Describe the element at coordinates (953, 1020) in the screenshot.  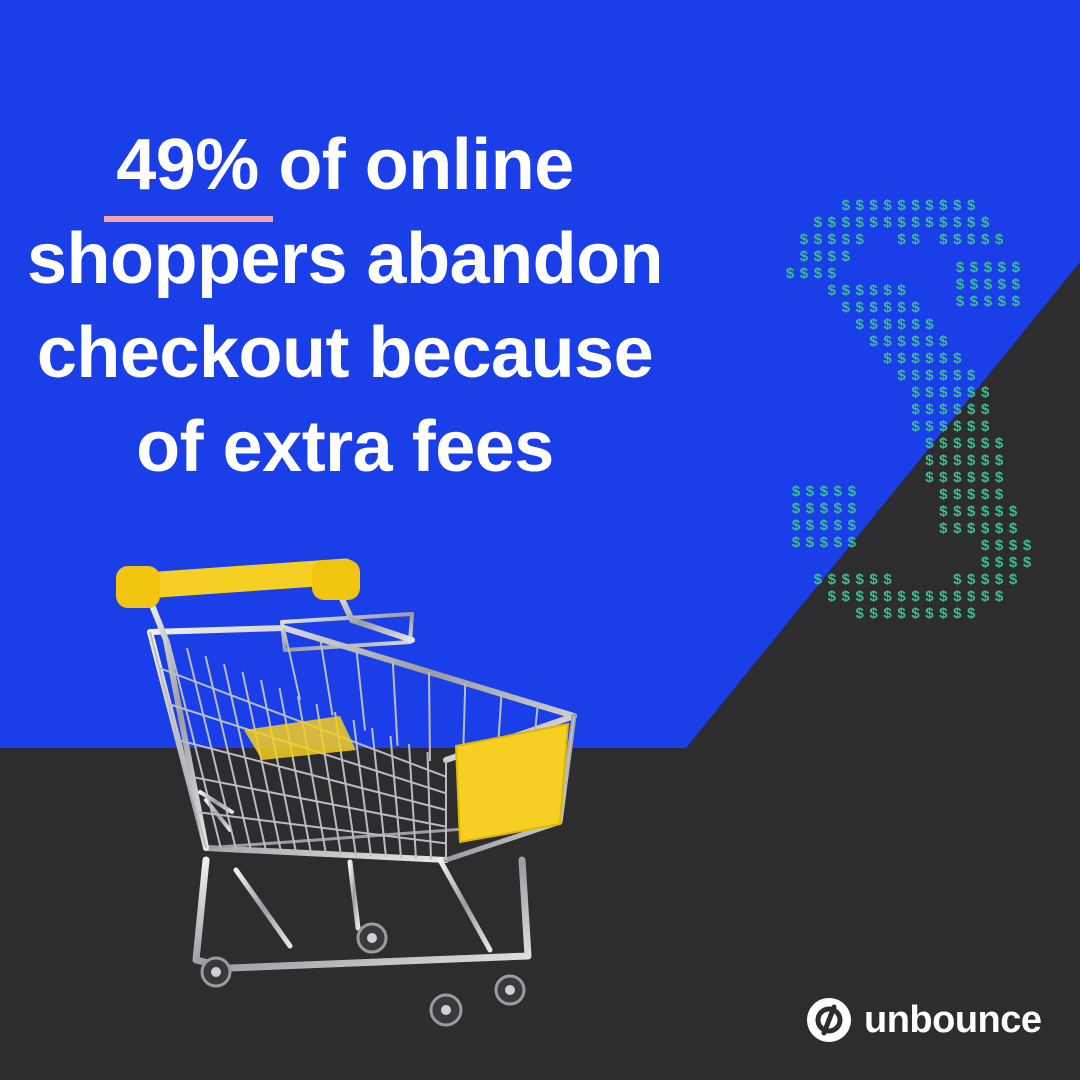
I see `brand-name: unbounce` at that location.